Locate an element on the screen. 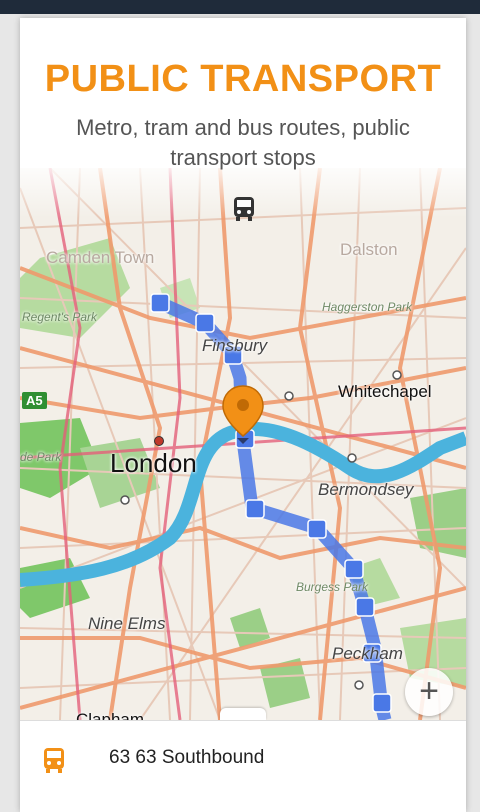  map-label-nine-elms: Nine Elms is located at coordinates (127, 623).